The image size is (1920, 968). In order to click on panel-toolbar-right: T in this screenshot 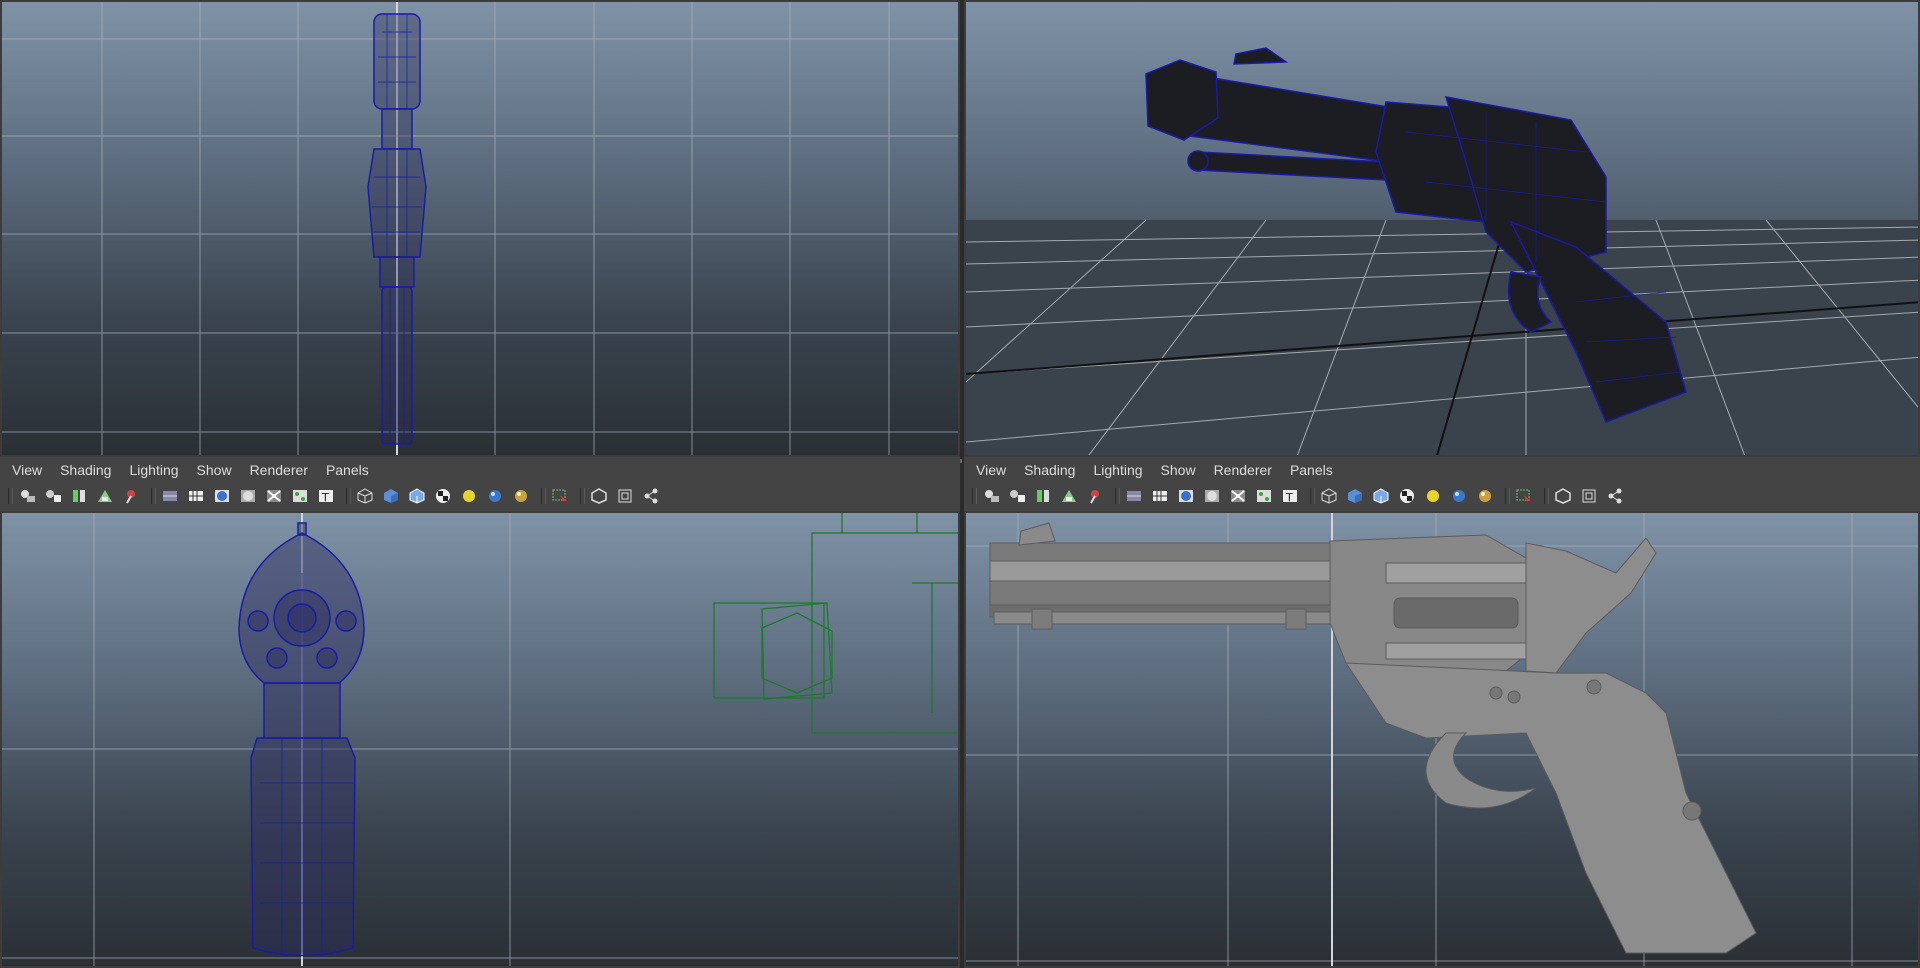, I will do `click(1442, 496)`.